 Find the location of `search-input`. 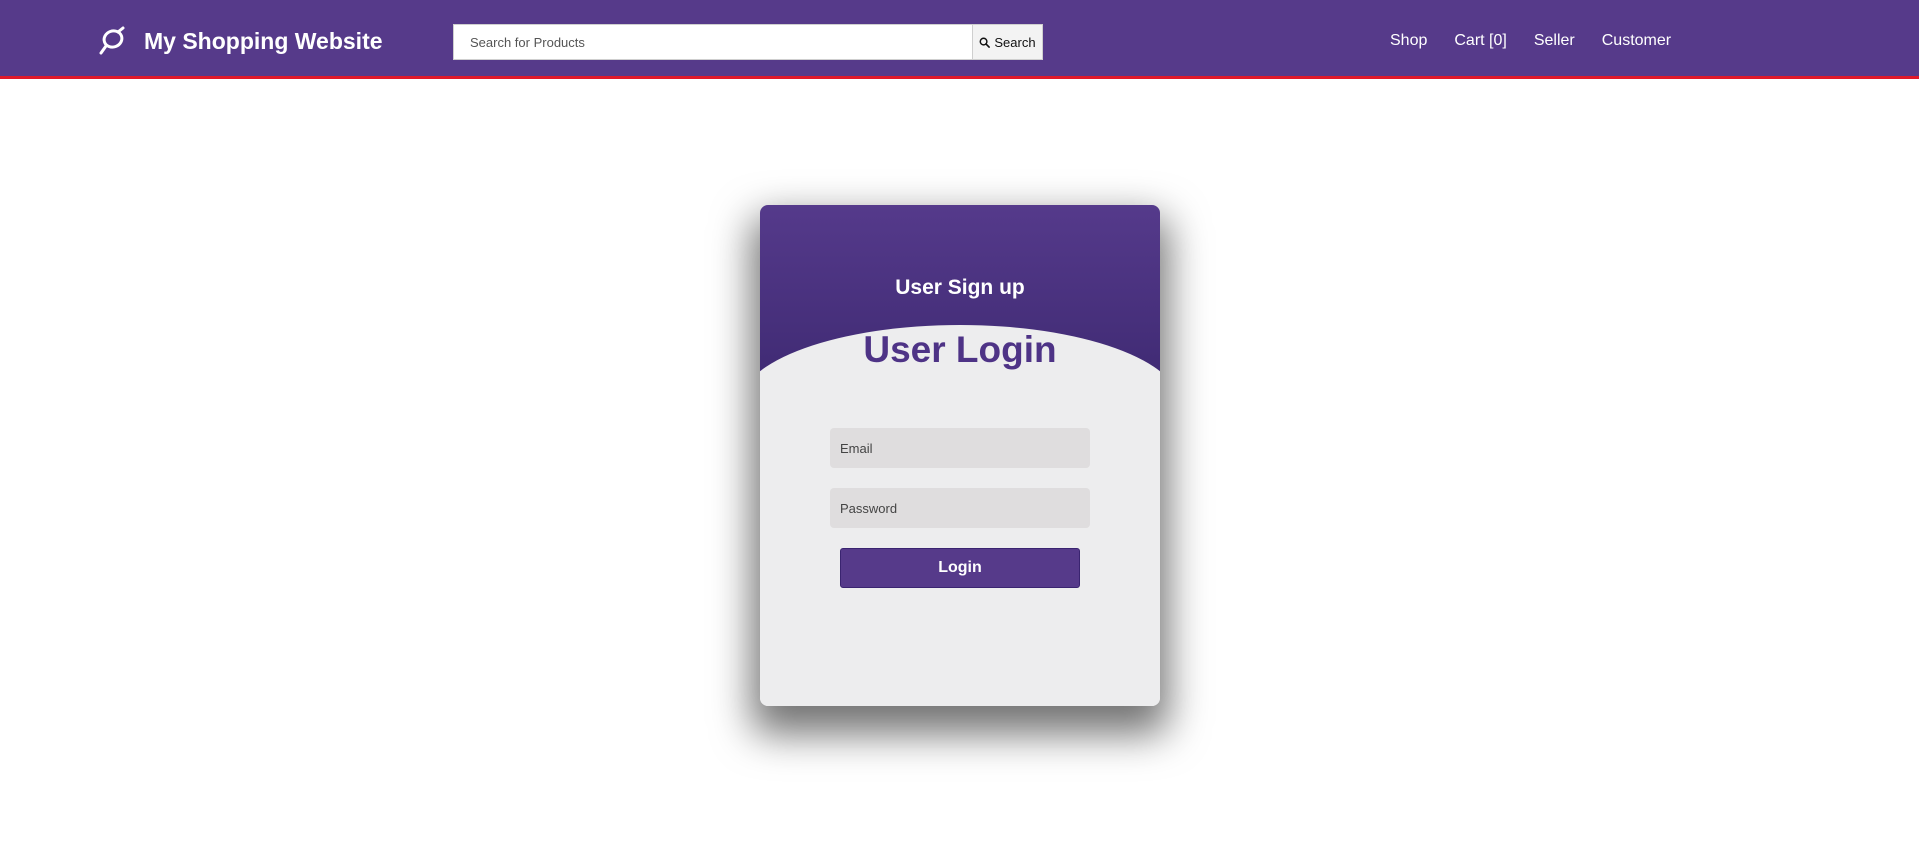

search-input is located at coordinates (713, 42).